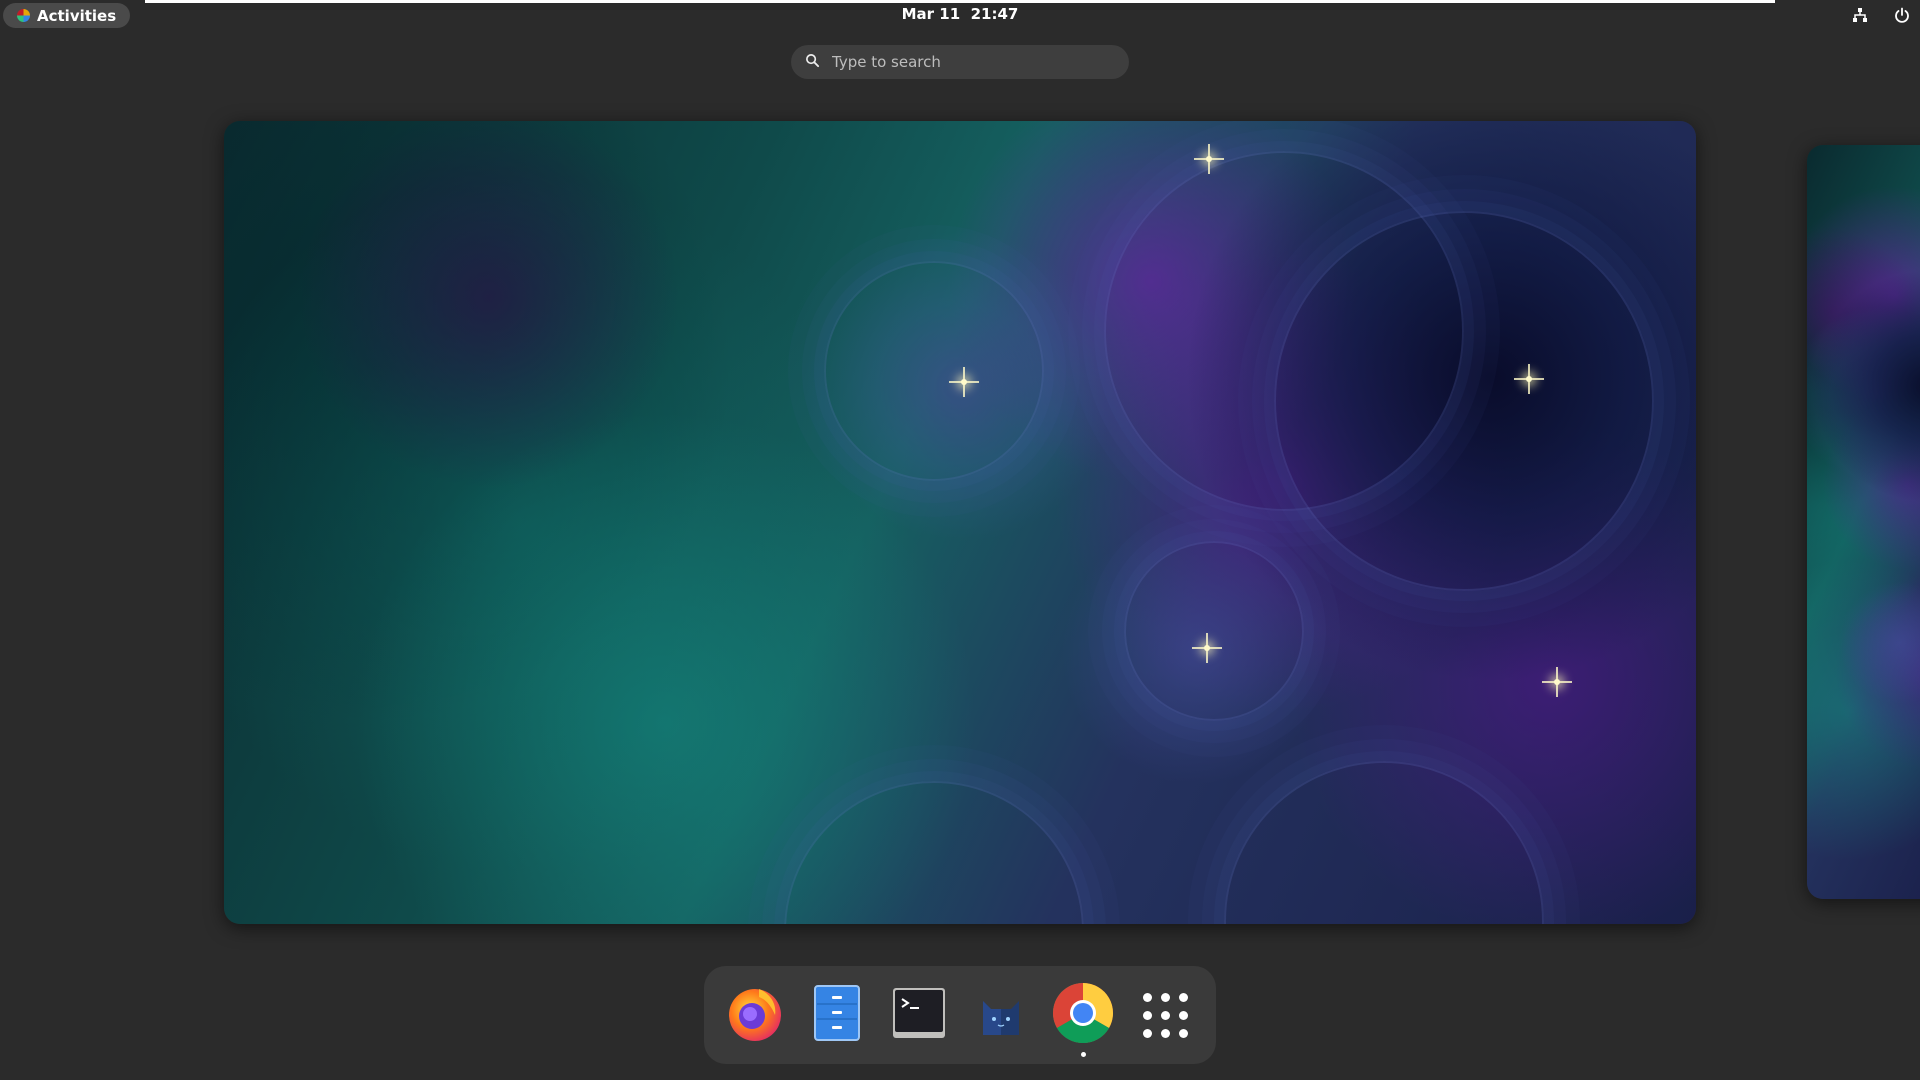 This screenshot has width=1920, height=1080. I want to click on apps-grid-icon, so click(1165, 1015).